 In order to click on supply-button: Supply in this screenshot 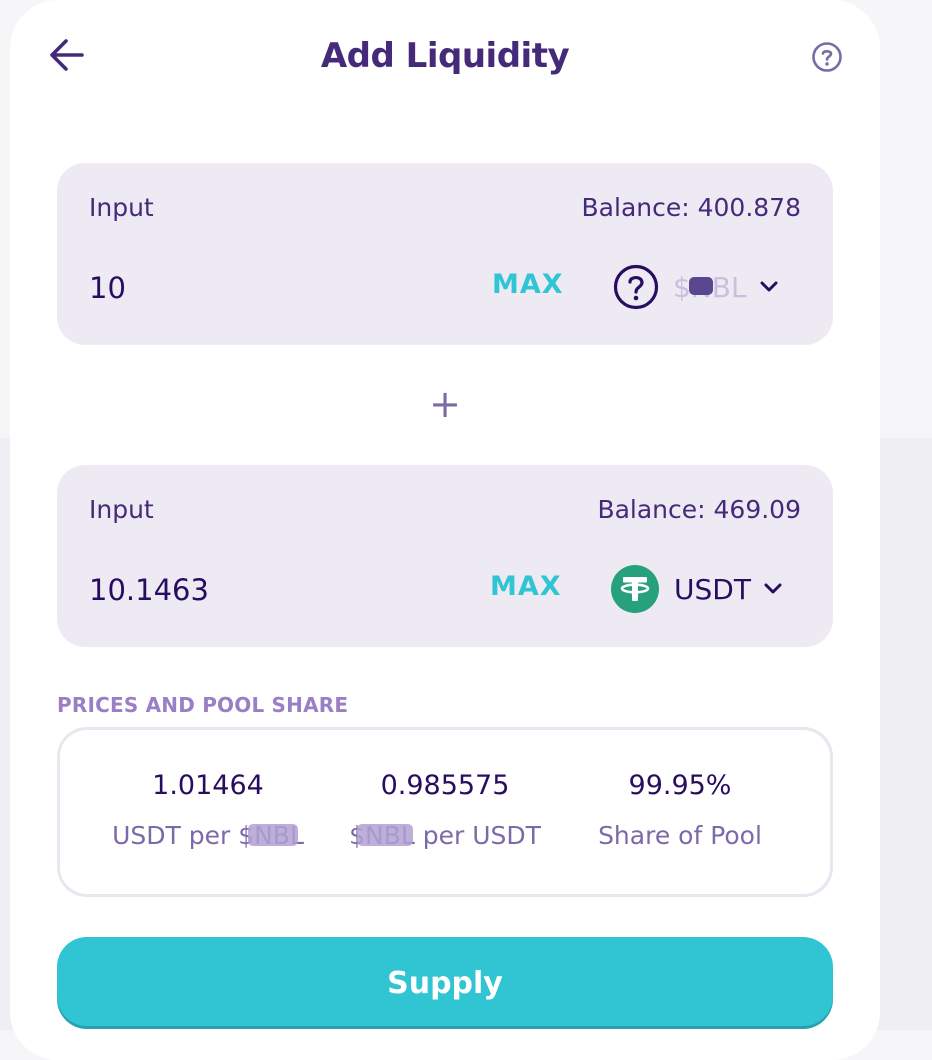, I will do `click(445, 983)`.